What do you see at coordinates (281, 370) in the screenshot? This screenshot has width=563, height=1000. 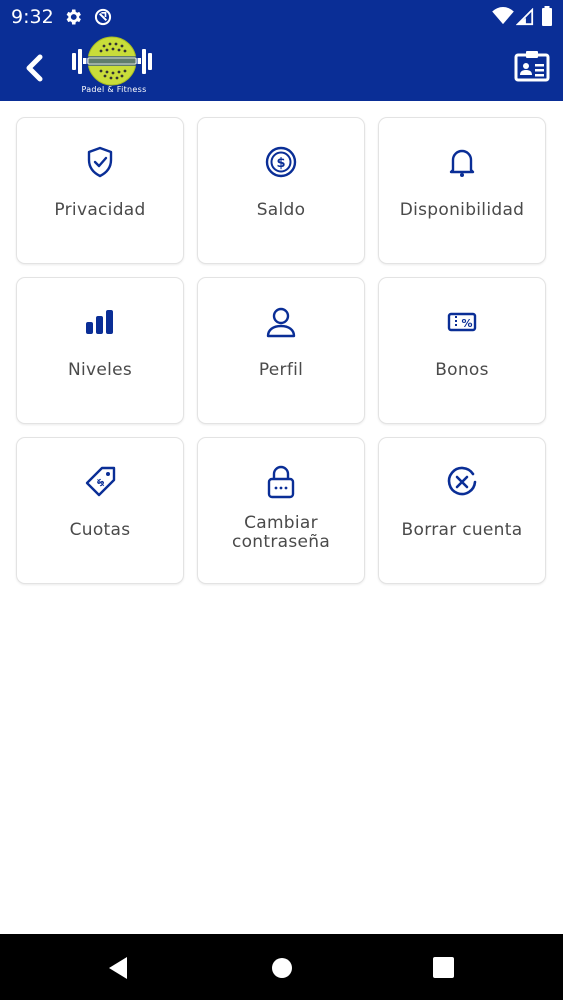 I see `tile-label: Perfil` at bounding box center [281, 370].